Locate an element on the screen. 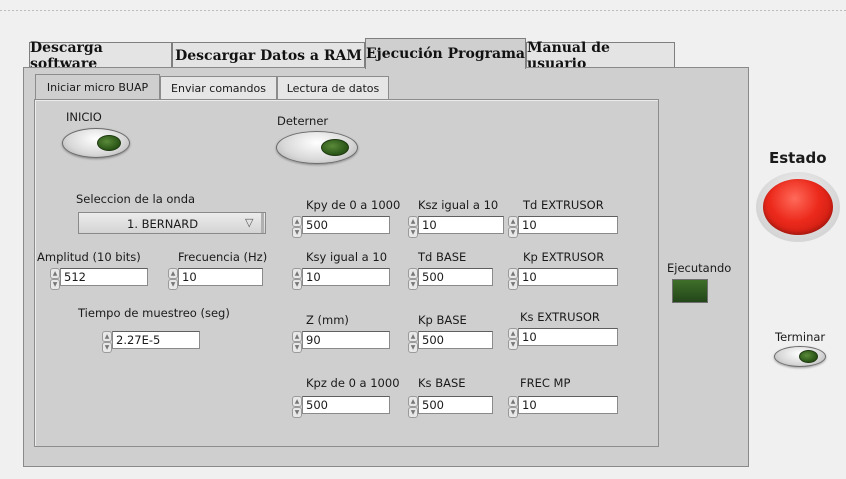  ksy-field: ▲ ▼ 10 is located at coordinates (342, 279).